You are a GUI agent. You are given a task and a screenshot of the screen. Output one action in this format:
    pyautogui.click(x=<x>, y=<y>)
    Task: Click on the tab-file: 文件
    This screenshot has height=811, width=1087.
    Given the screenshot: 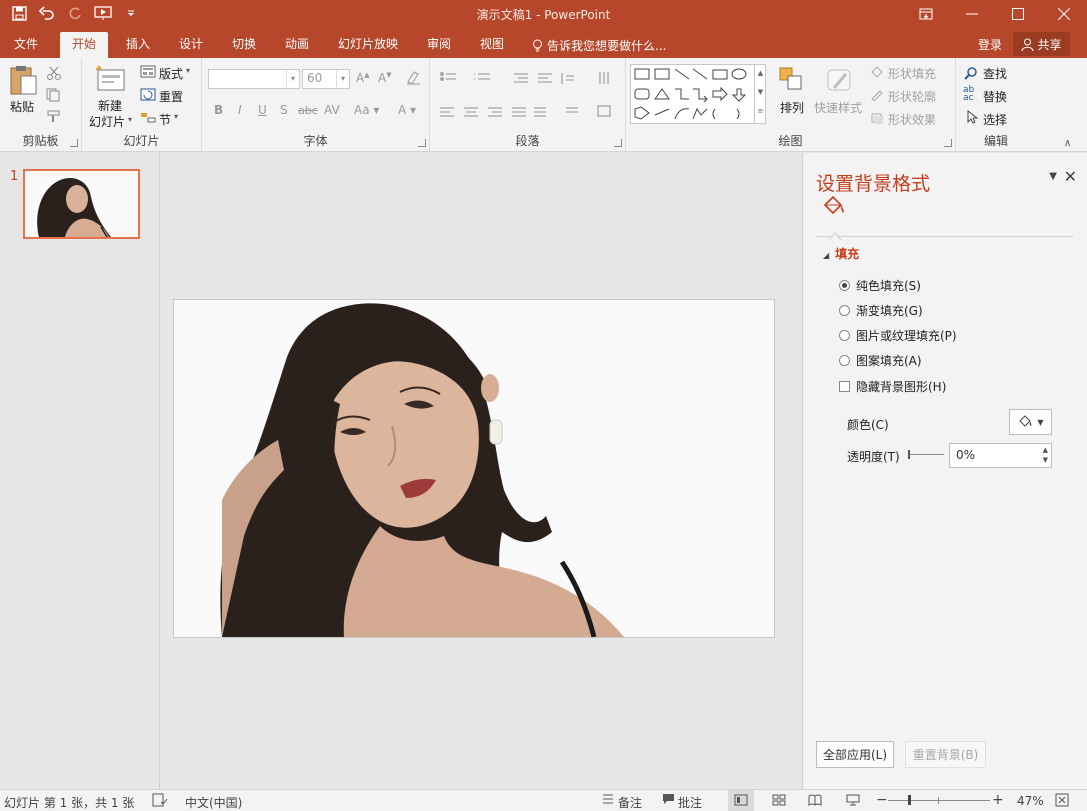 What is the action you would take?
    pyautogui.click(x=26, y=45)
    